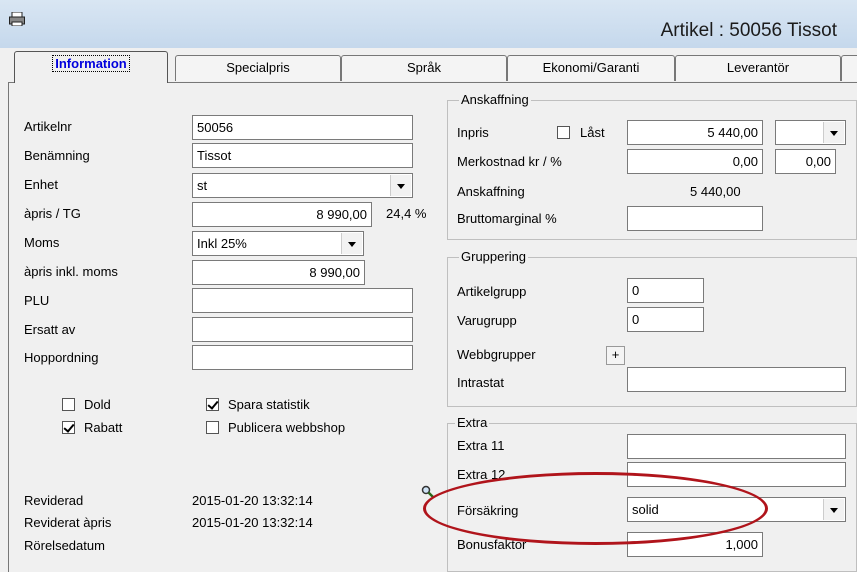 This screenshot has height=572, width=857. Describe the element at coordinates (645, 509) in the screenshot. I see `forsakring-value: solid` at that location.